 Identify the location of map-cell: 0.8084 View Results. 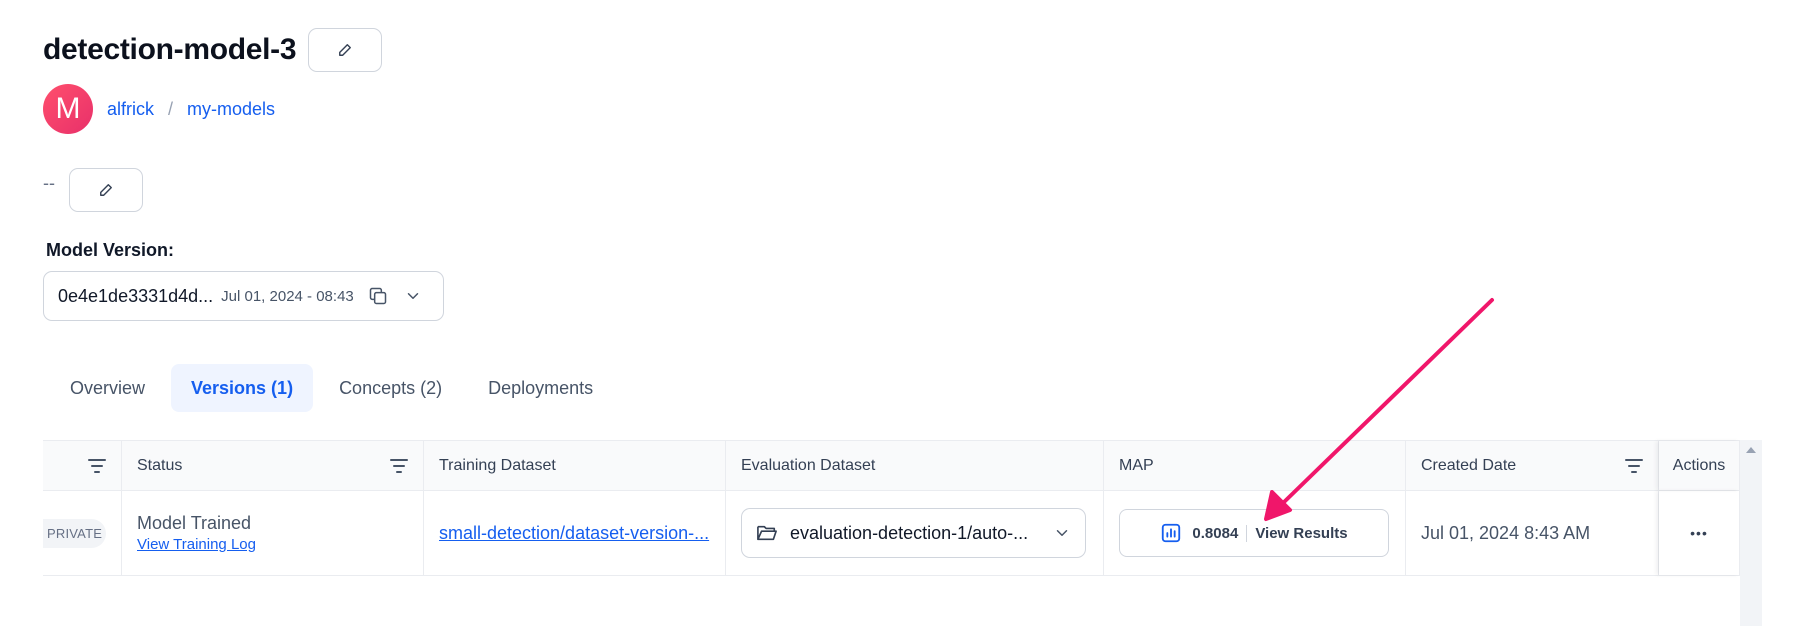
(1255, 533).